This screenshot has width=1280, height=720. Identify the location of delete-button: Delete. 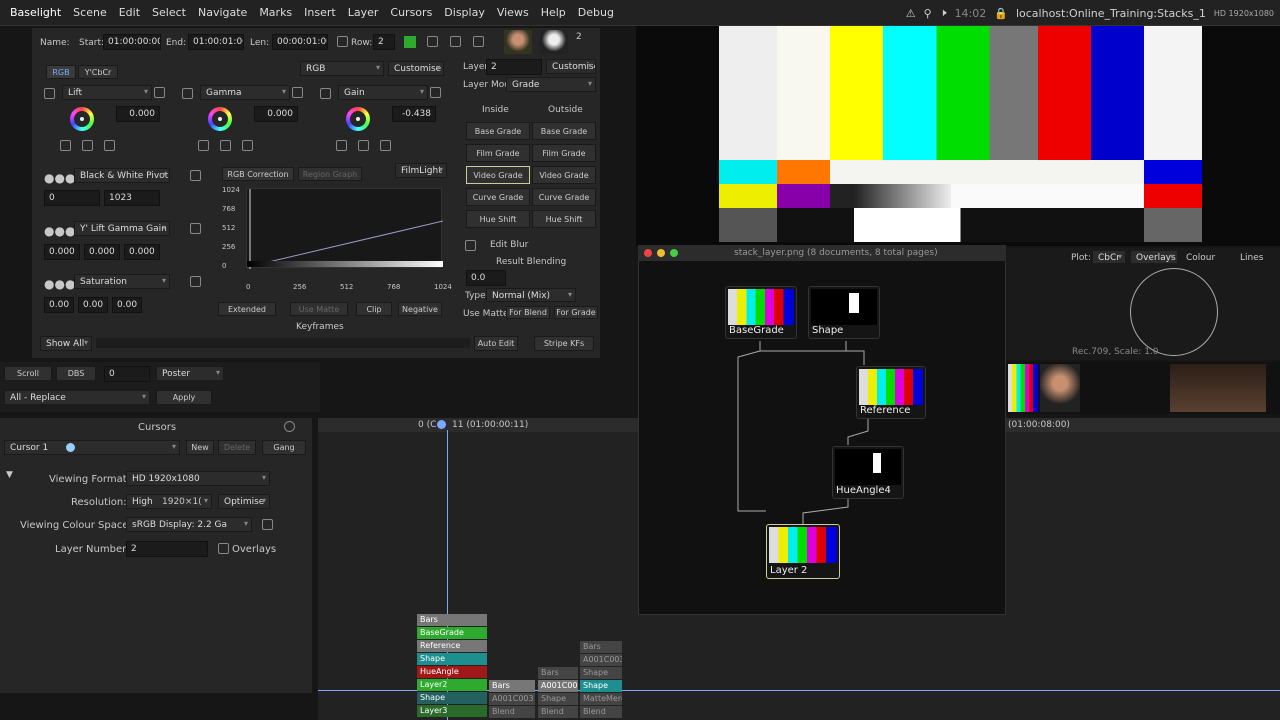
(237, 447).